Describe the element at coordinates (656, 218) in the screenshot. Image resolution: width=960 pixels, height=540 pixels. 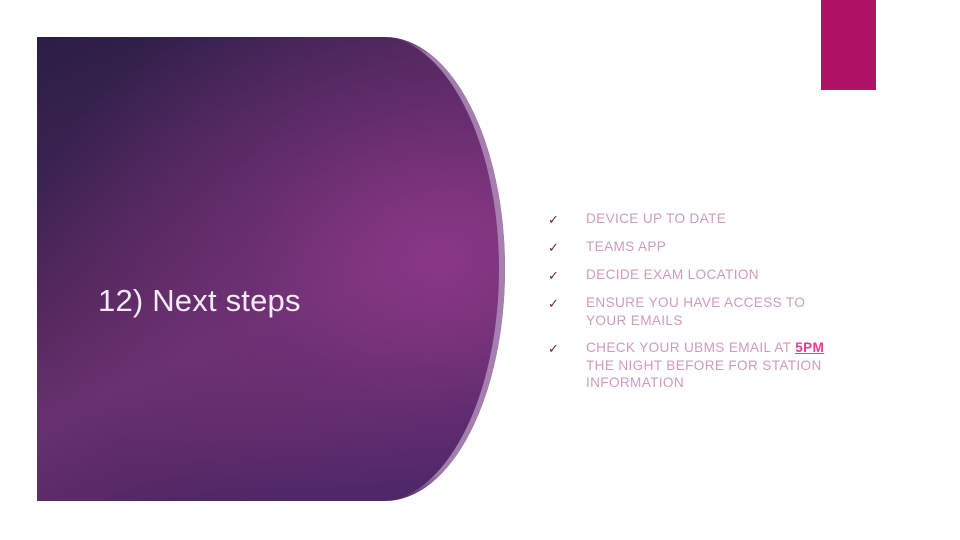
I see `list-item-label: DEVICE UP TO DATE` at that location.